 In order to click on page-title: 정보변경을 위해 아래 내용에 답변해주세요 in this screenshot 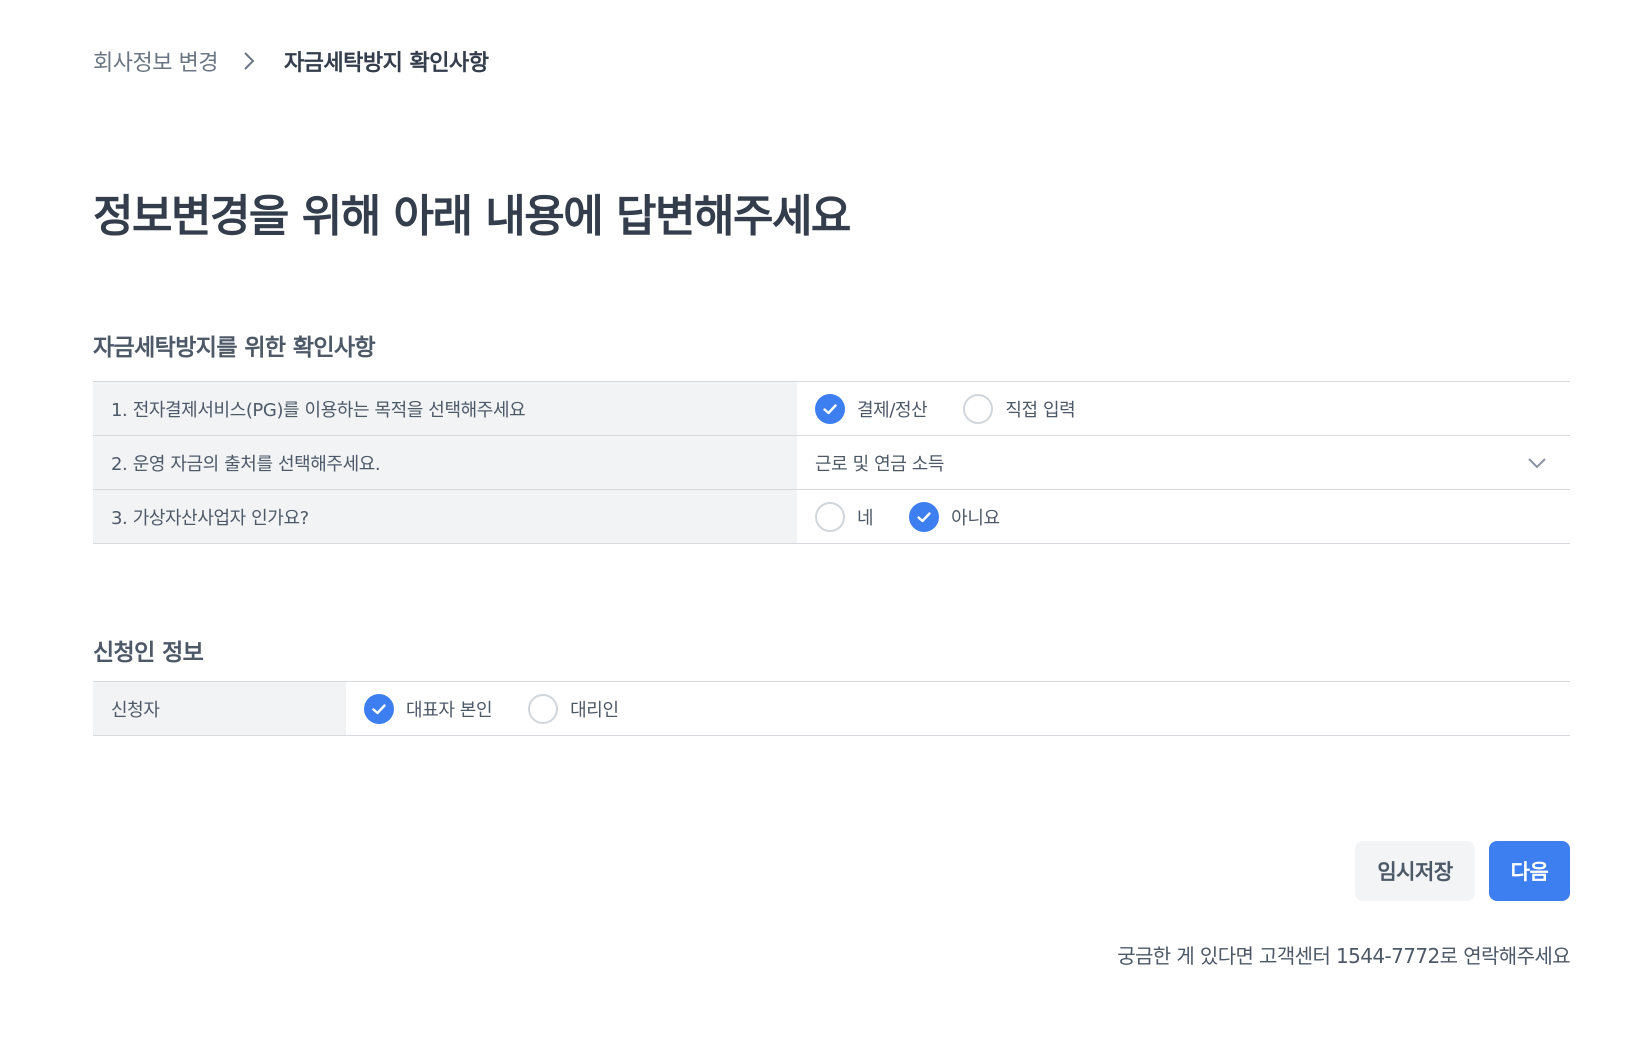, I will do `click(472, 216)`.